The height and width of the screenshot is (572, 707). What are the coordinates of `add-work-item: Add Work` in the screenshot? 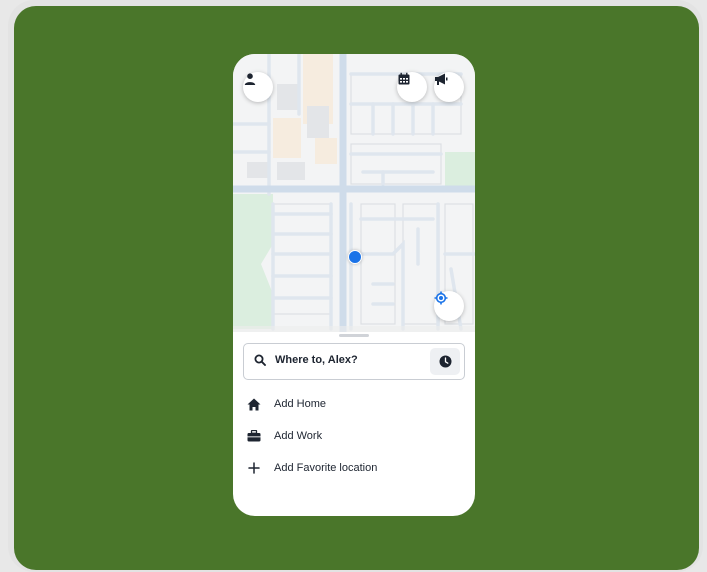 It's located at (355, 436).